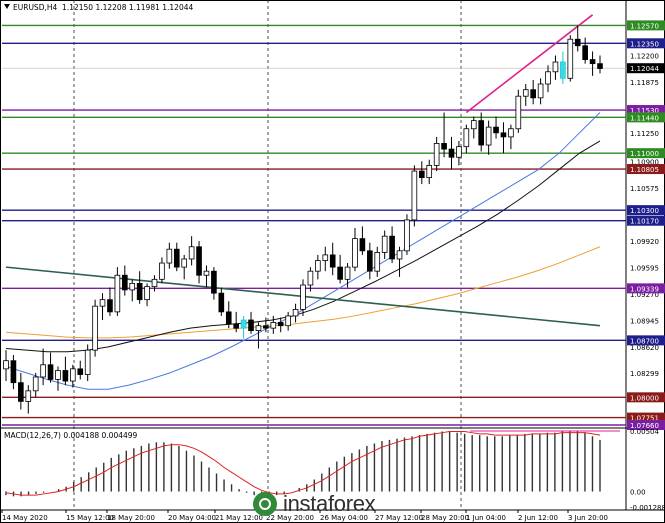 The width and height of the screenshot is (665, 523). What do you see at coordinates (644, 432) in the screenshot?
I see `macd-axis-label: 0.00504` at bounding box center [644, 432].